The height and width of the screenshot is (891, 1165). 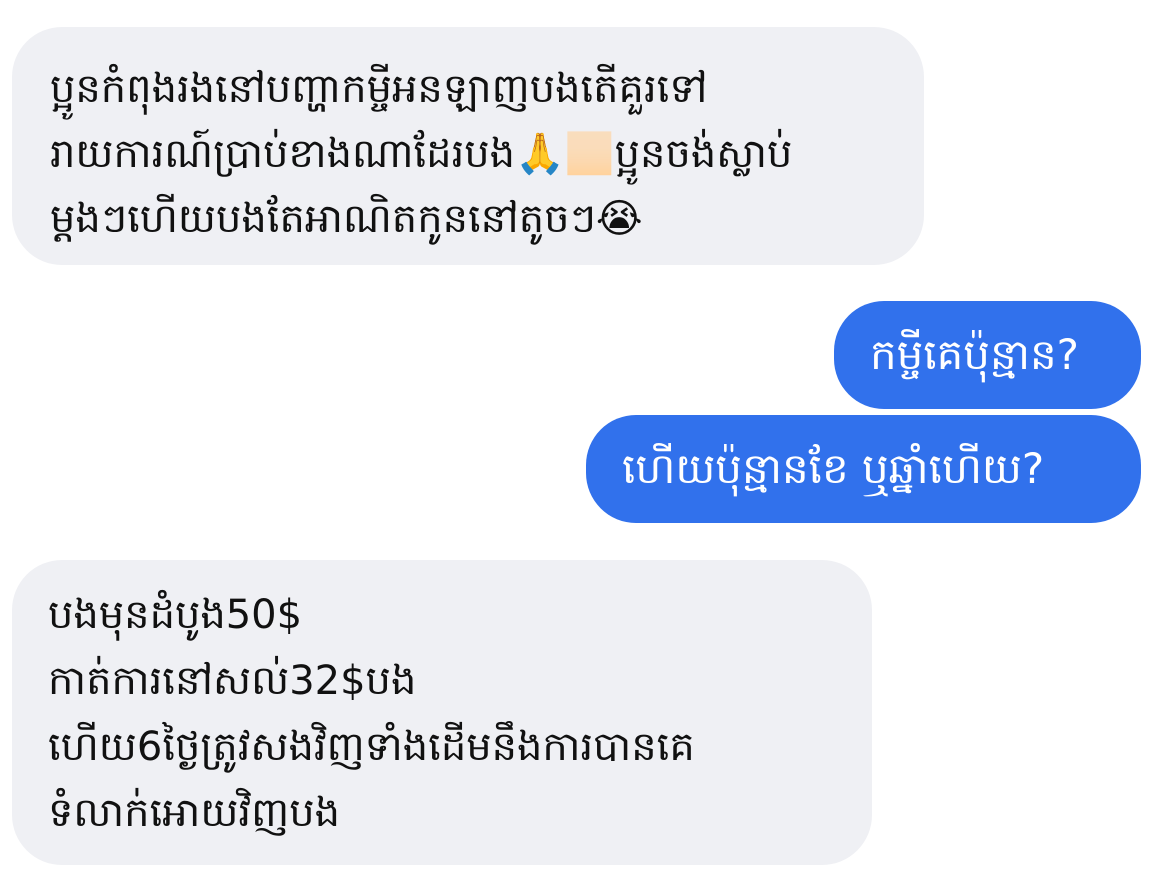 What do you see at coordinates (833, 468) in the screenshot?
I see `message-text-line: ហើយប៉ុន្មានខែ ឬឆ្នាំហើយ?` at bounding box center [833, 468].